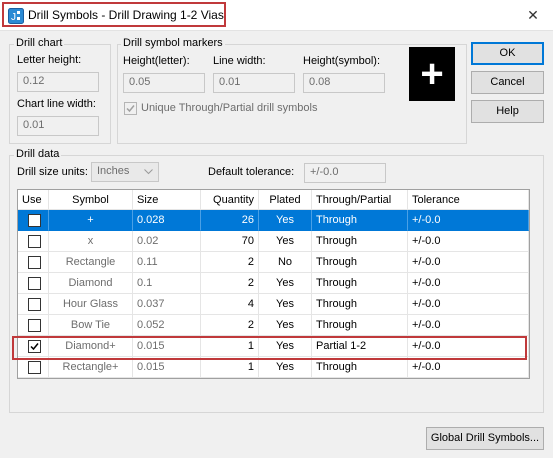 The image size is (553, 458). Describe the element at coordinates (91, 283) in the screenshot. I see `symbol-cell: Diamond` at that location.